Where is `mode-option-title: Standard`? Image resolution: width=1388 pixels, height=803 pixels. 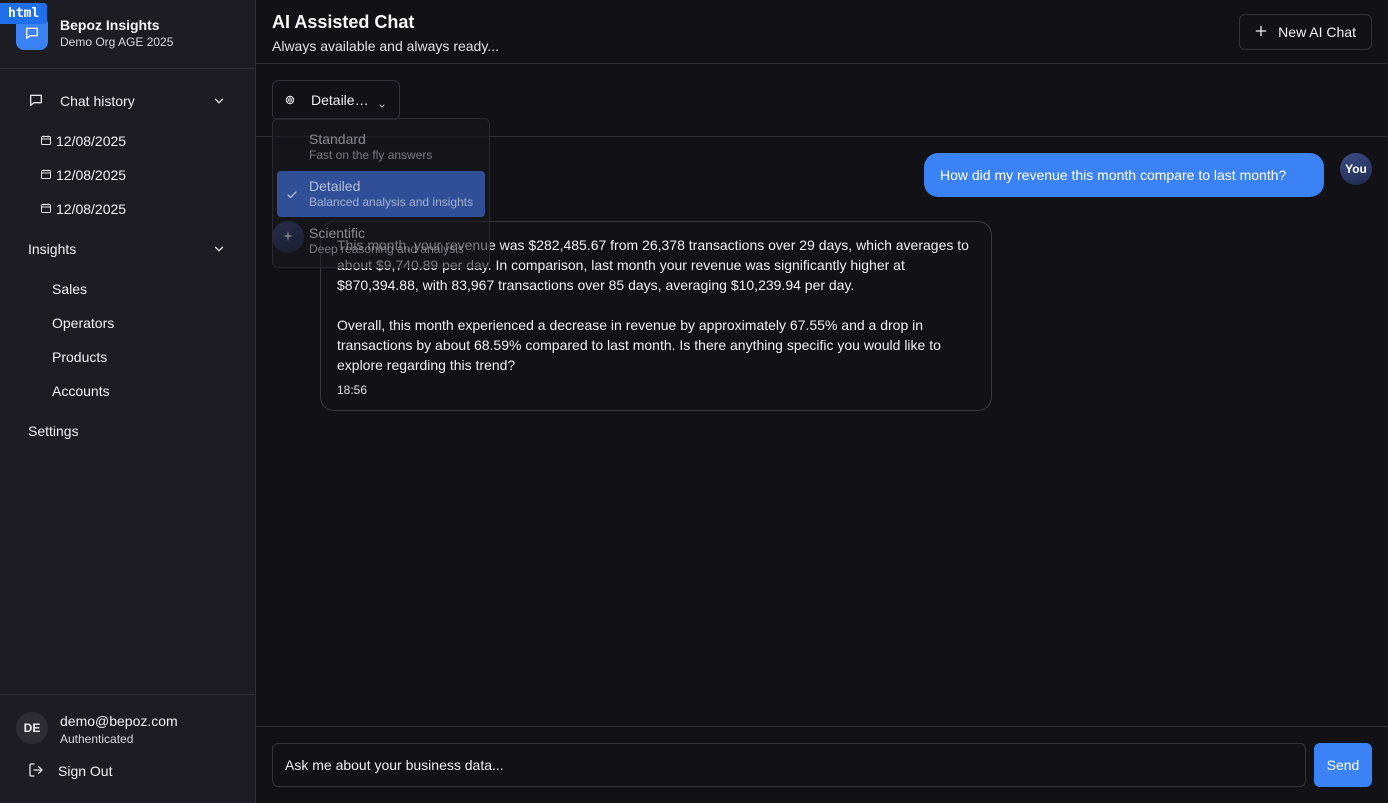 mode-option-title: Standard is located at coordinates (337, 139).